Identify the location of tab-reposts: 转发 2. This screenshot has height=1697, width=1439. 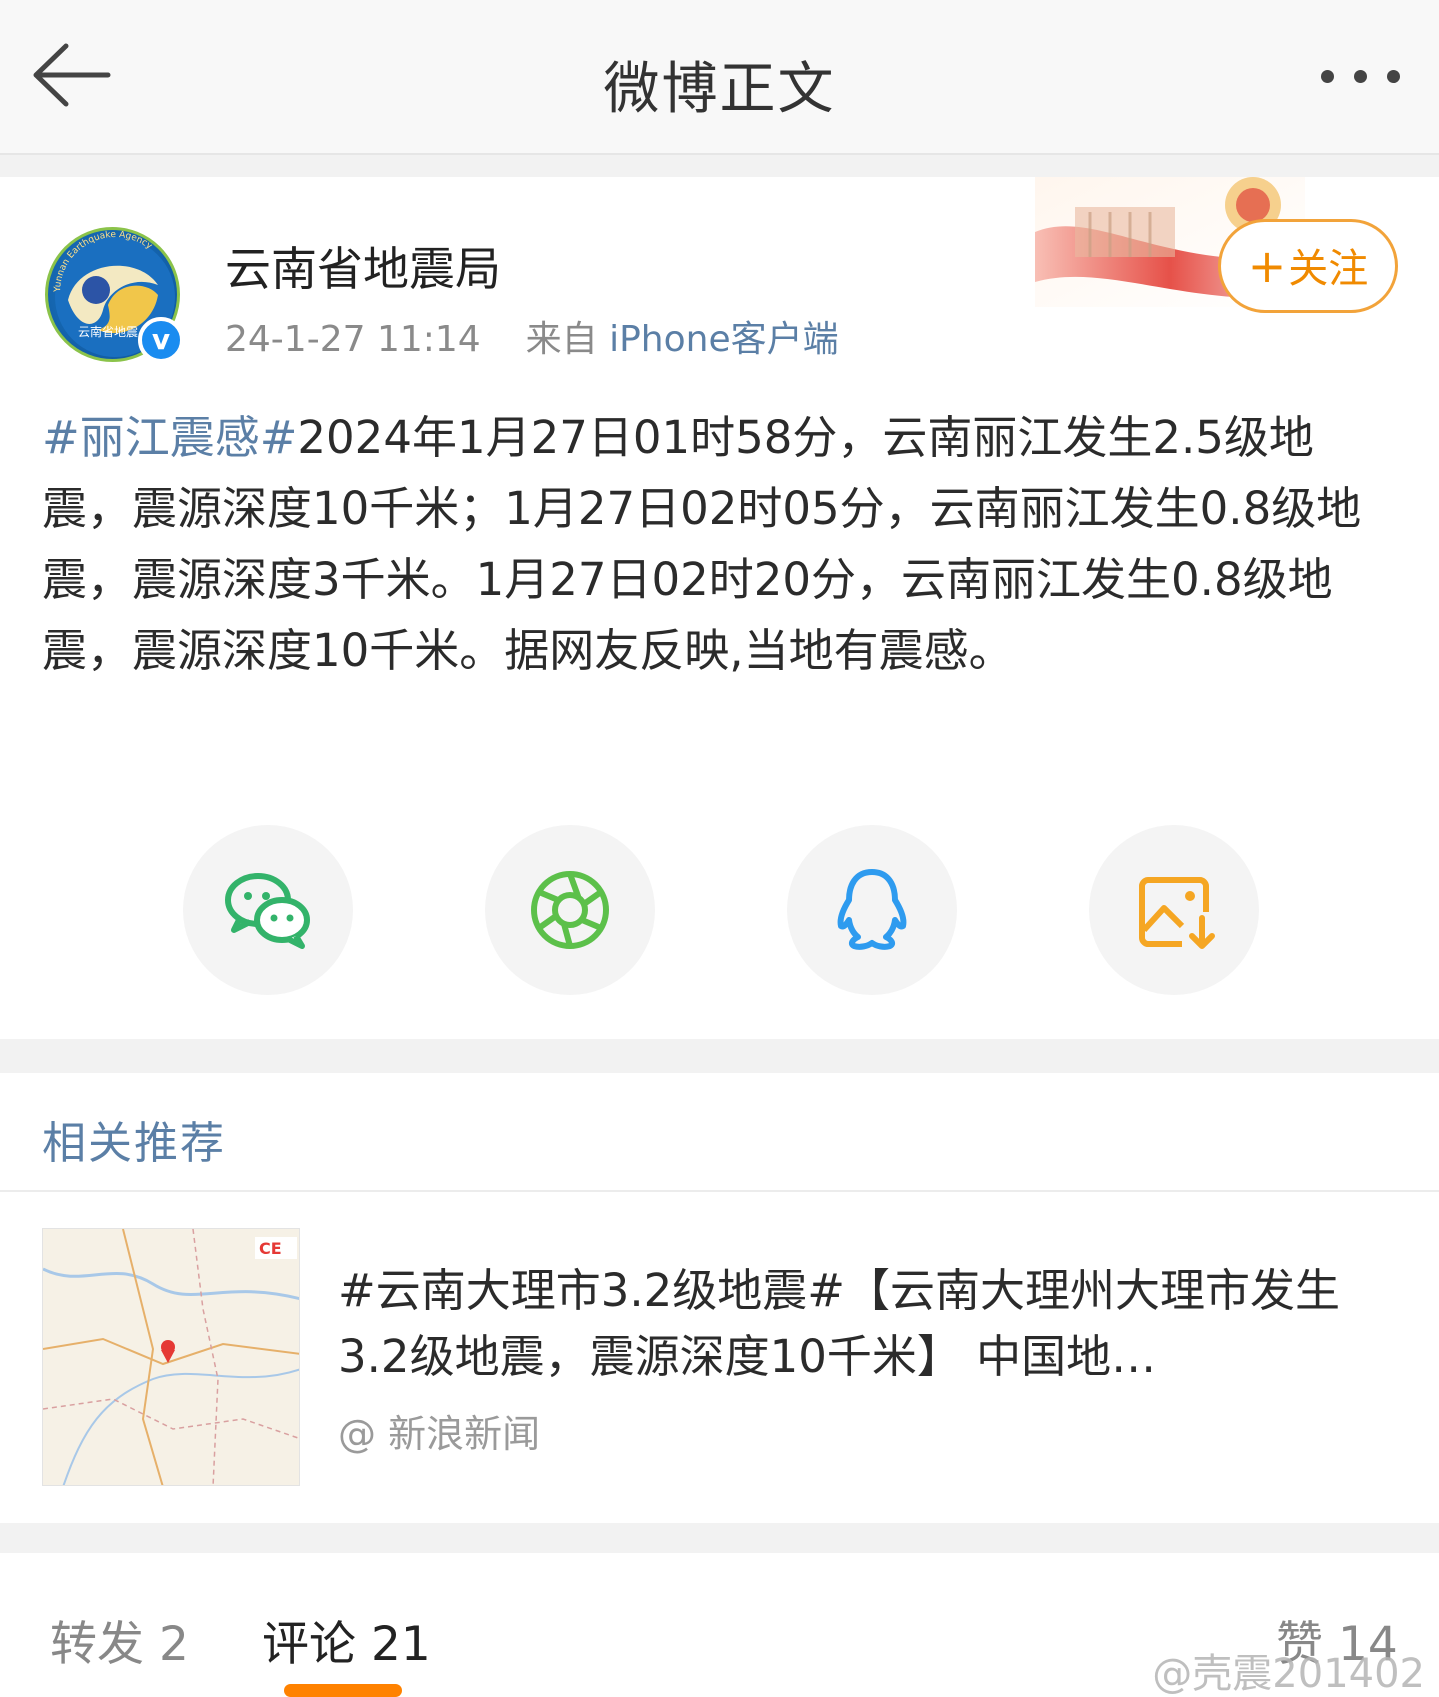
(119, 1639).